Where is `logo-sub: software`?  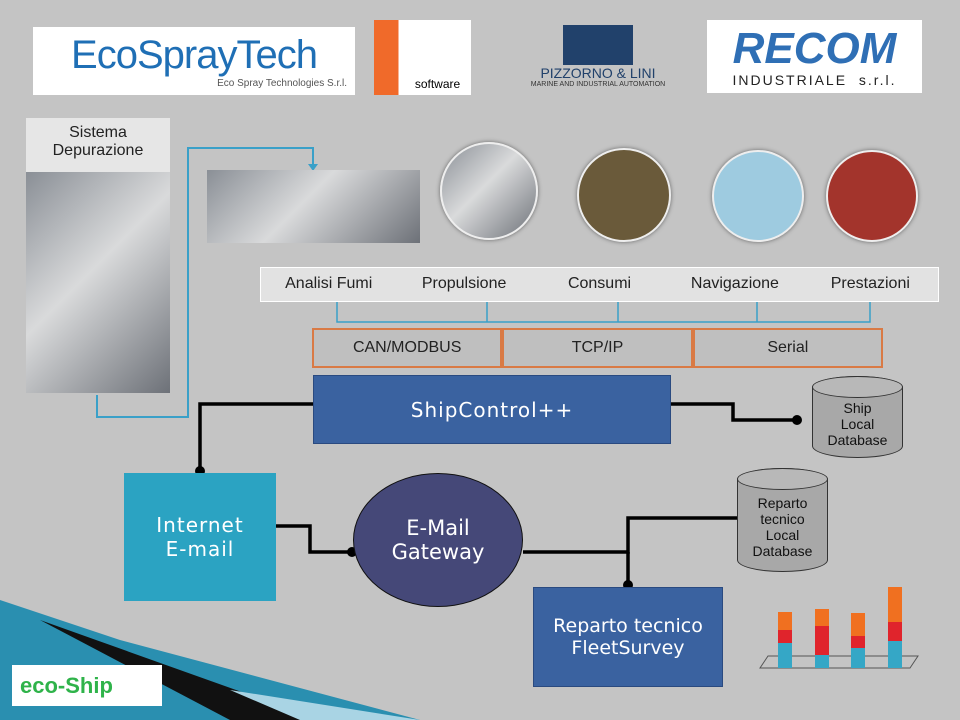 logo-sub: software is located at coordinates (437, 84).